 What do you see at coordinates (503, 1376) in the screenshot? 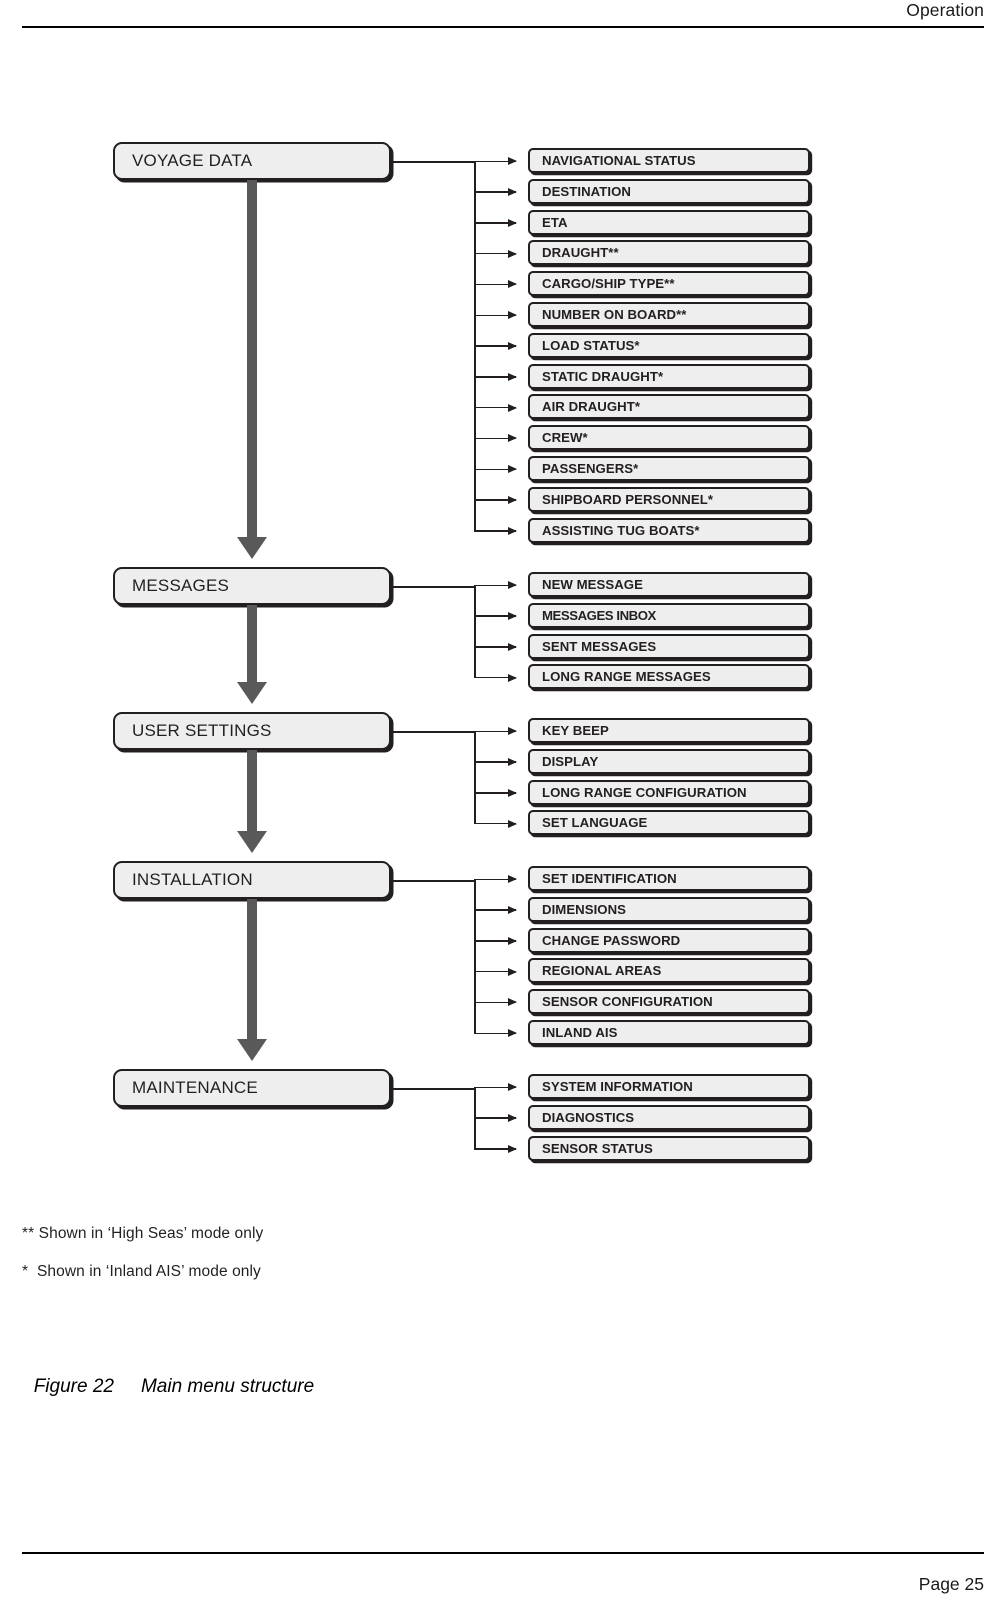
I see `figure-caption: Figure 22 Main menu structure` at bounding box center [503, 1376].